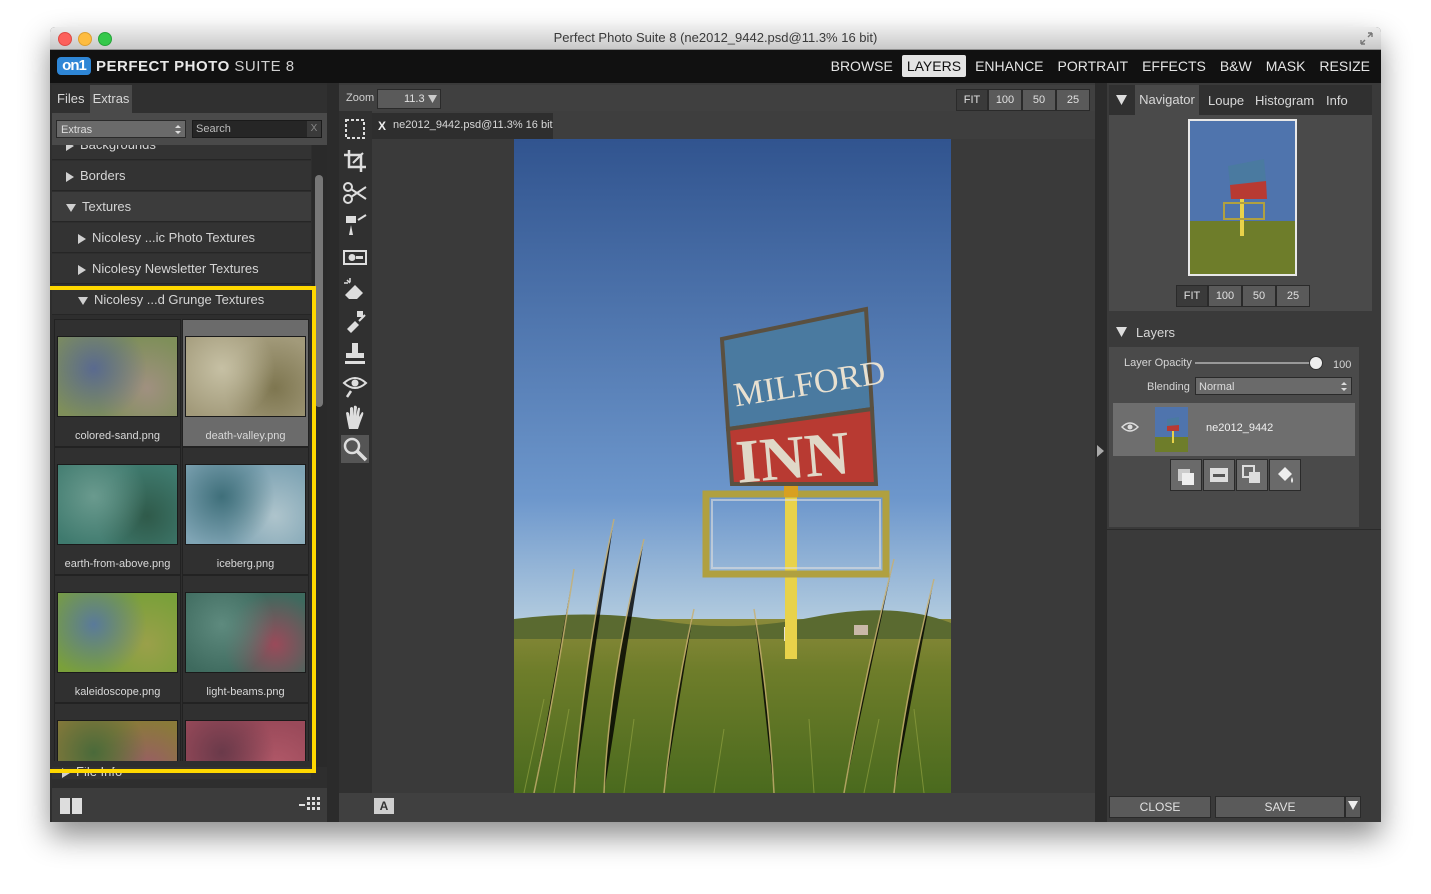 The height and width of the screenshot is (894, 1431). Describe the element at coordinates (183, 529) in the screenshot. I see `highlight-box` at that location.